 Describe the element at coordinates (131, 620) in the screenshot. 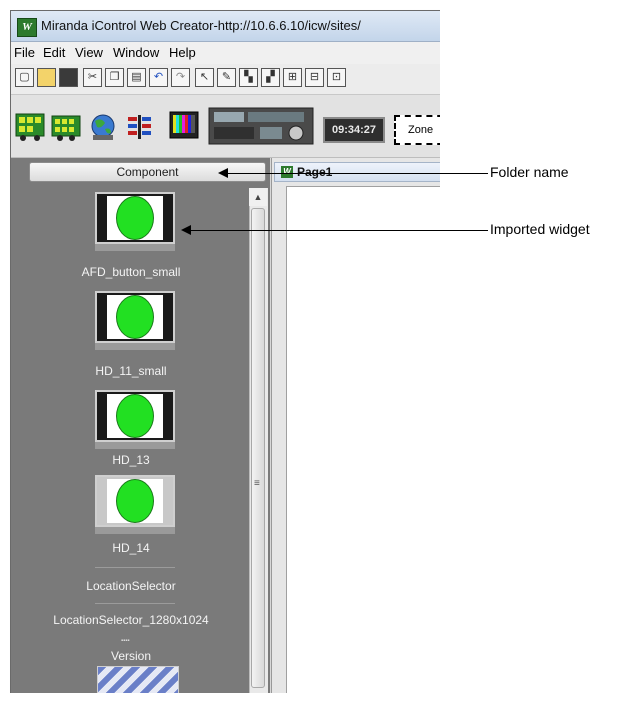

I see `widget-label: LocationSelector_1280x1024` at that location.